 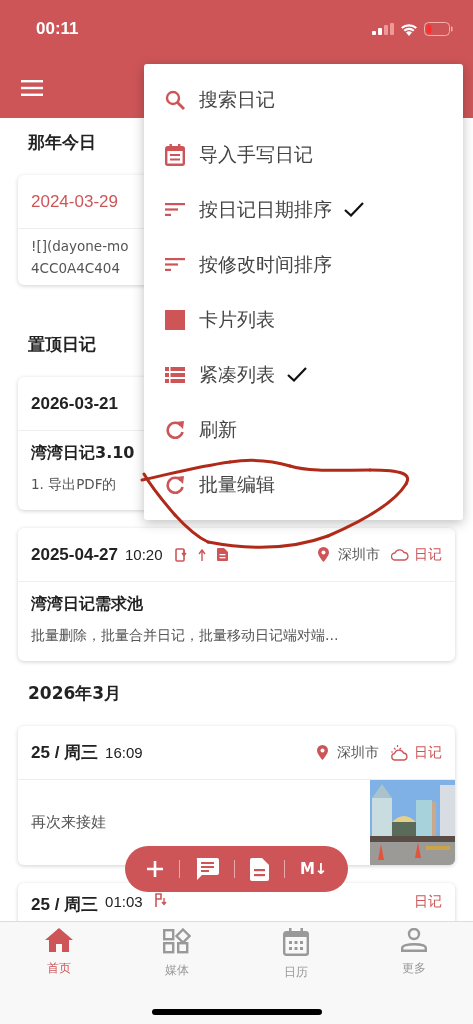 I want to click on entry-date: 2026-03-21, so click(x=74, y=403).